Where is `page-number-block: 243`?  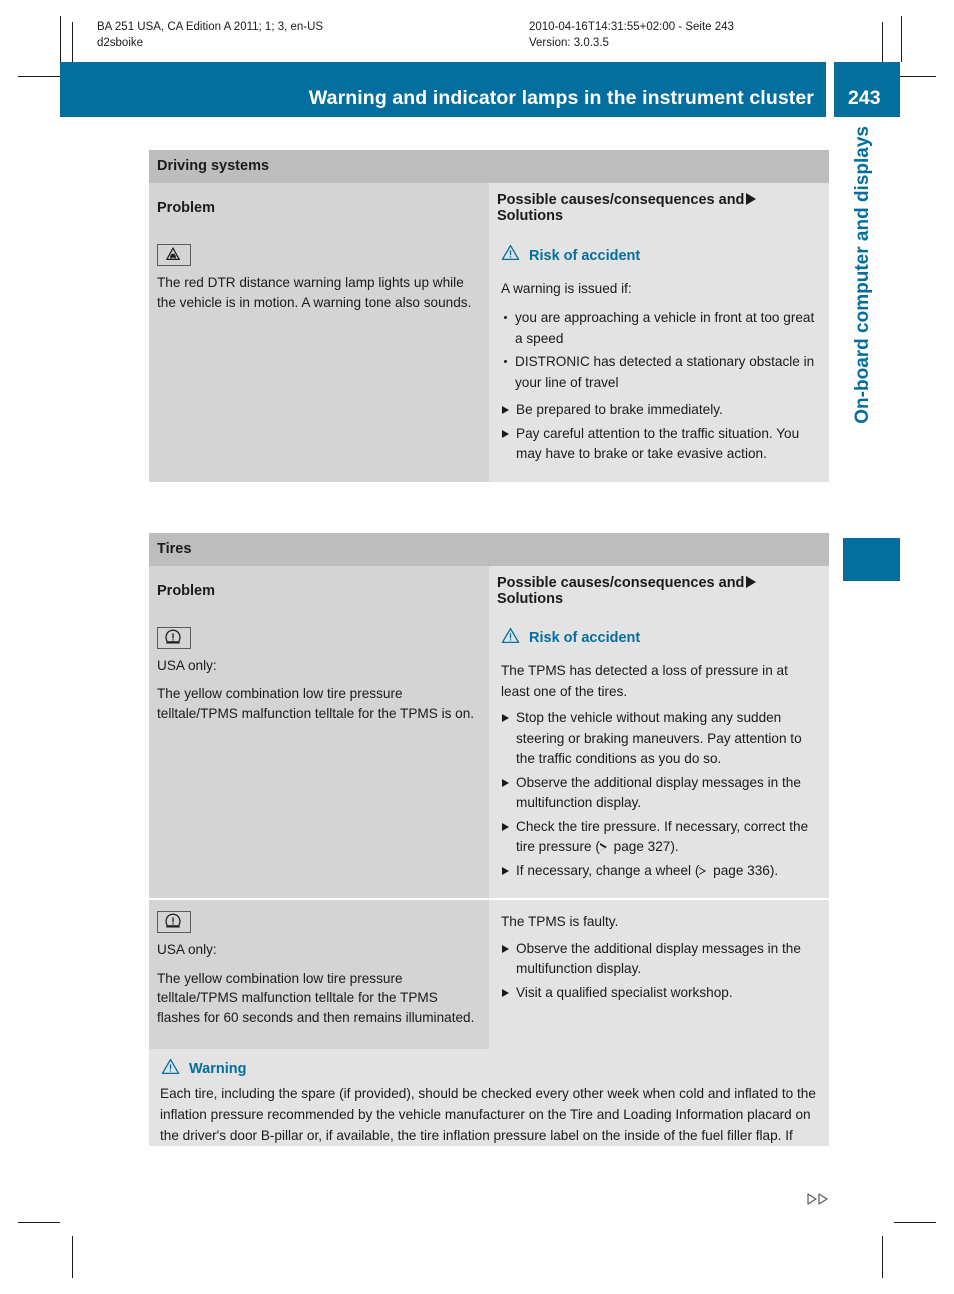 page-number-block: 243 is located at coordinates (867, 89).